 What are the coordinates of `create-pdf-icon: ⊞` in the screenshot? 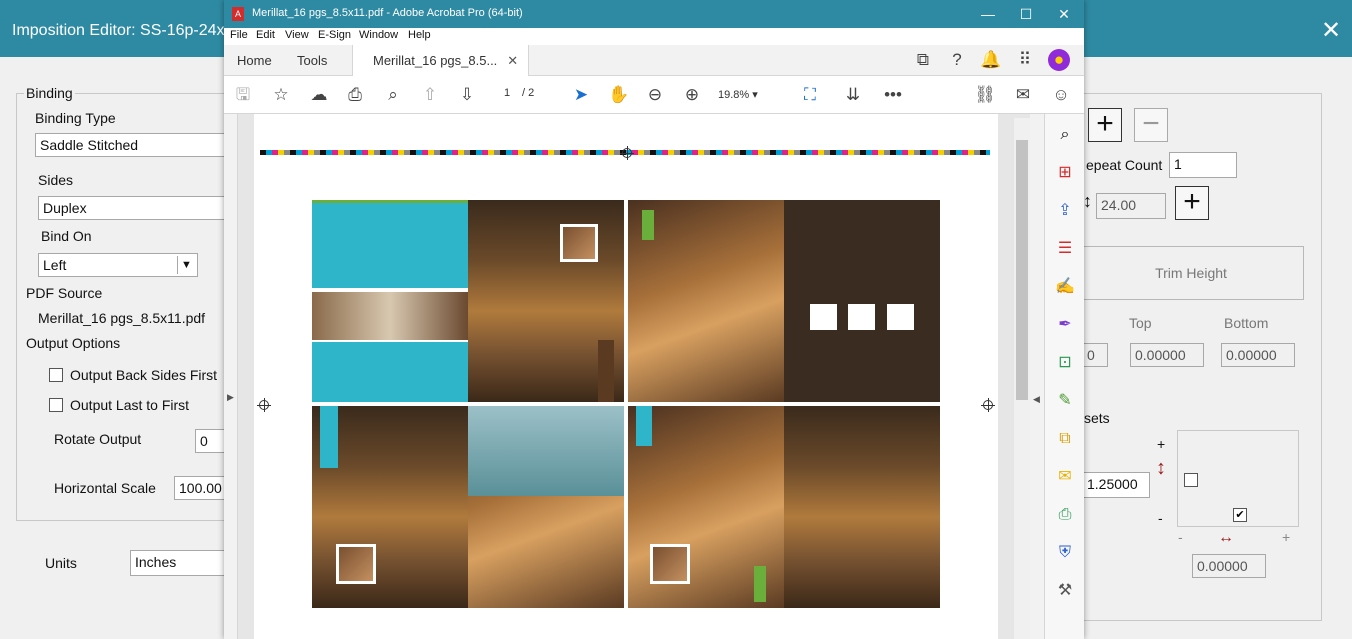 It's located at (1065, 173).